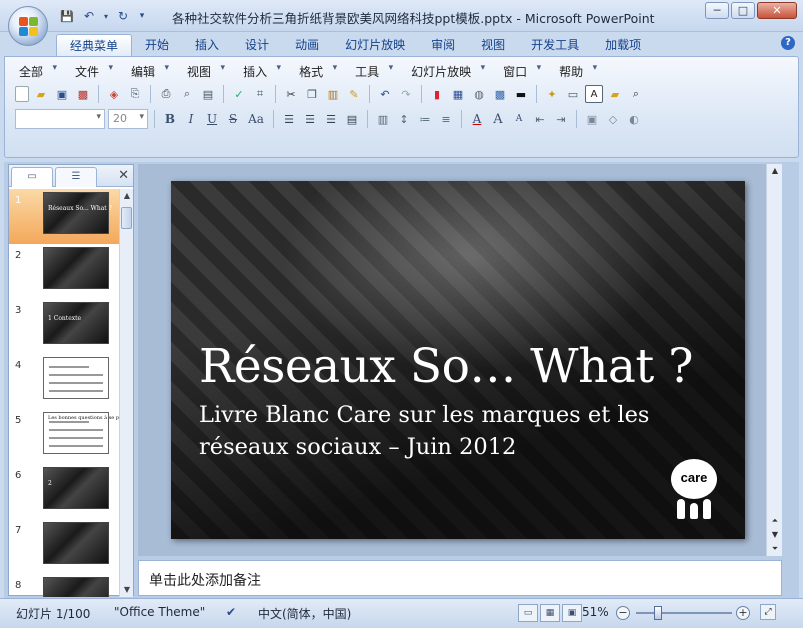  What do you see at coordinates (477, 119) in the screenshot?
I see `font-color-button: A` at bounding box center [477, 119].